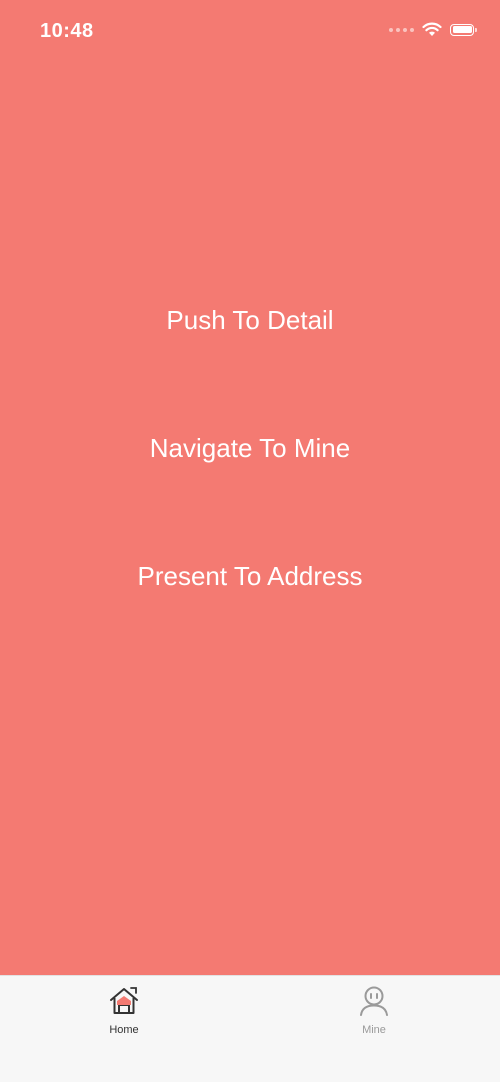 This screenshot has width=500, height=1082. What do you see at coordinates (401, 29) in the screenshot?
I see `cellular-signal-icon` at bounding box center [401, 29].